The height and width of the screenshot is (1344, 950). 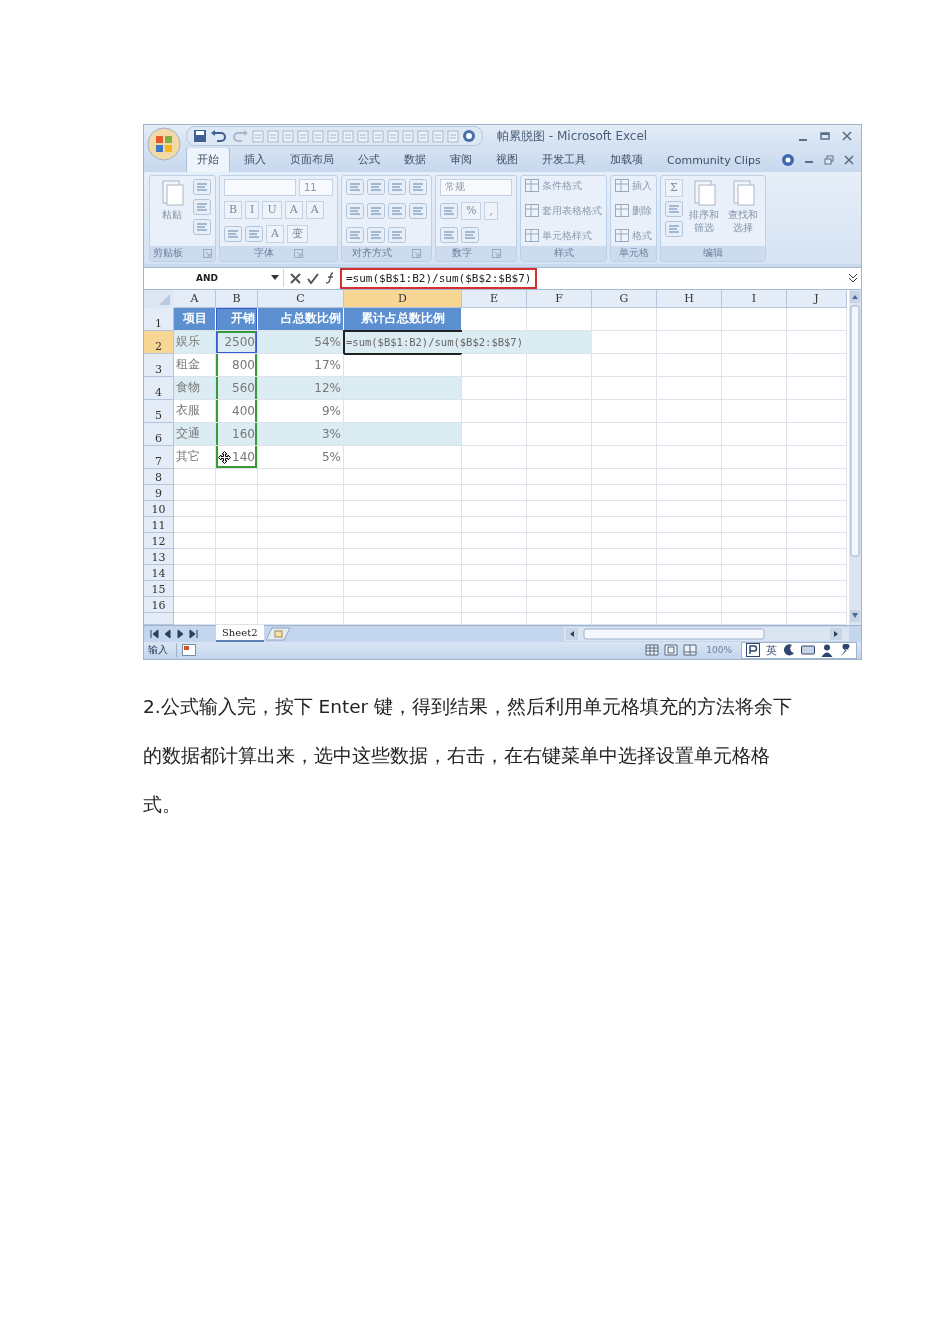 What do you see at coordinates (275, 278) in the screenshot?
I see `dropdown-icon` at bounding box center [275, 278].